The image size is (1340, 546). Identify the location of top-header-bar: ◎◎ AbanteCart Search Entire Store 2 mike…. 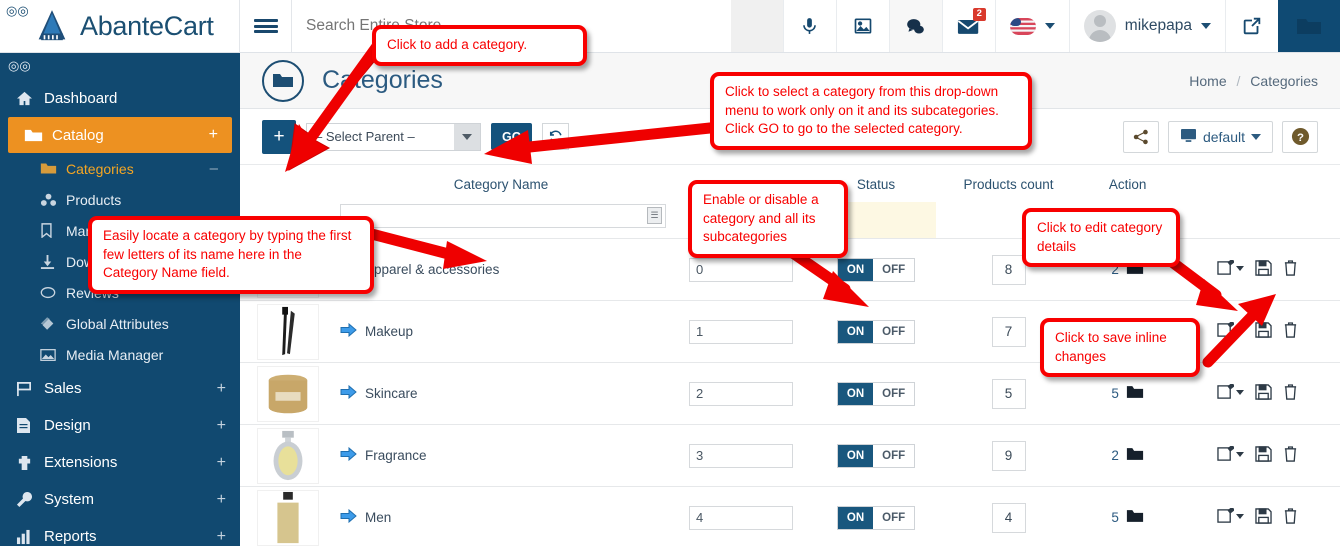
(670, 26).